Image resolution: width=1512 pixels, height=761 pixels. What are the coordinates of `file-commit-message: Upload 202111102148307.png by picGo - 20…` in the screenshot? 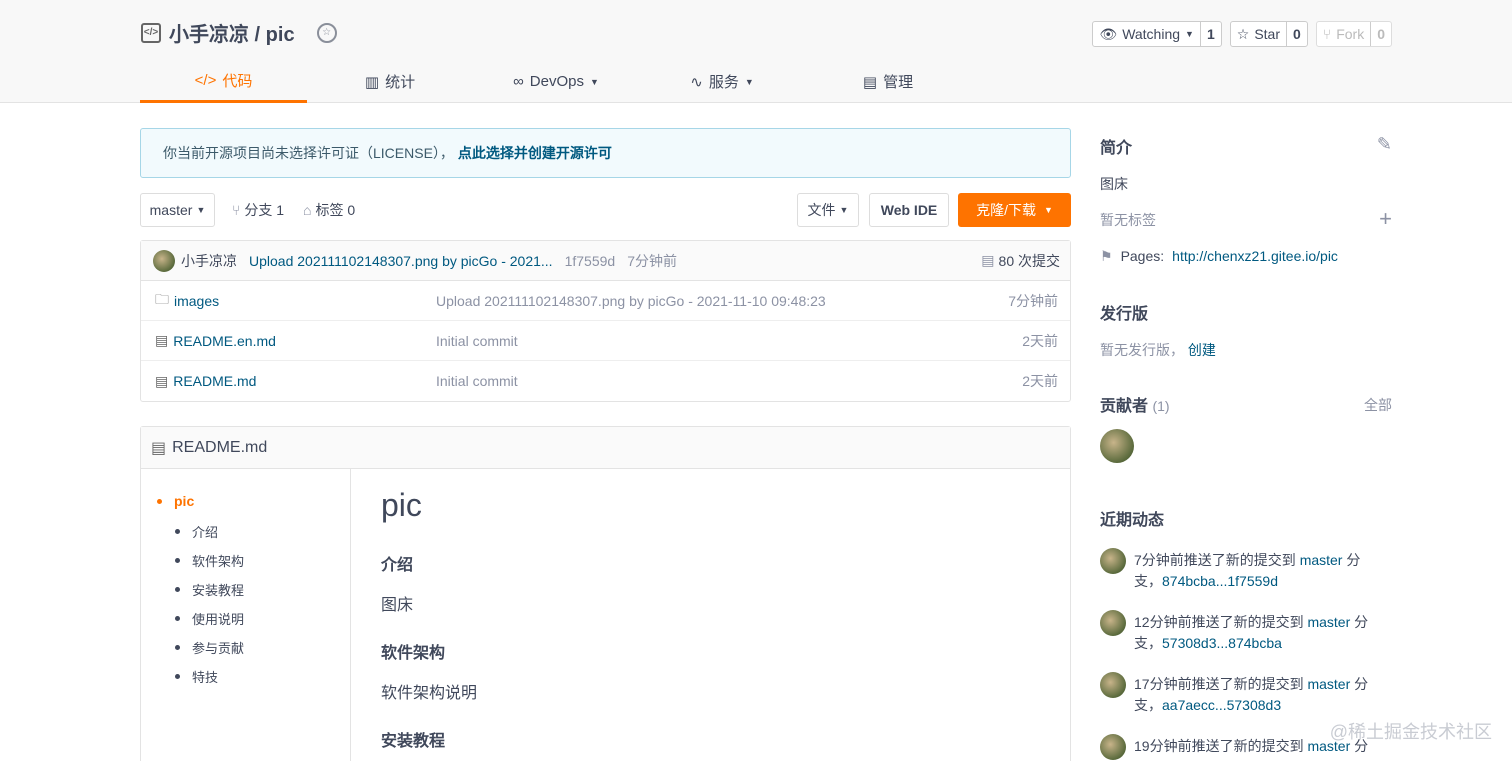 It's located at (631, 301).